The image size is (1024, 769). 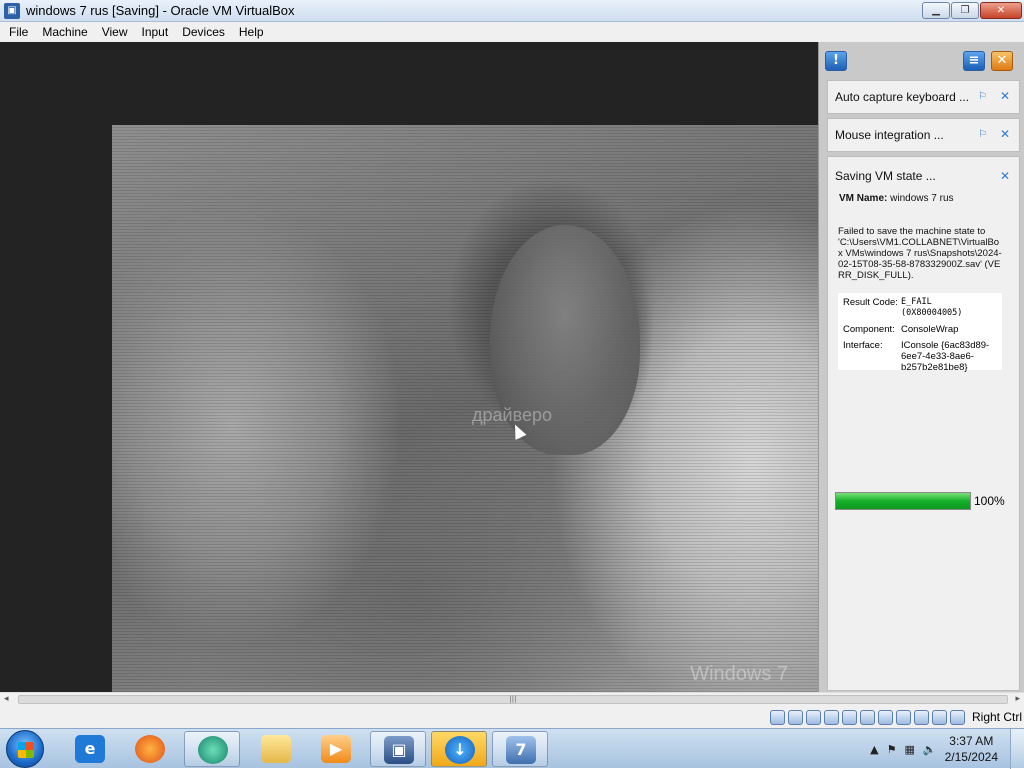 I want to click on taskbar-media-player: ▶, so click(x=336, y=749).